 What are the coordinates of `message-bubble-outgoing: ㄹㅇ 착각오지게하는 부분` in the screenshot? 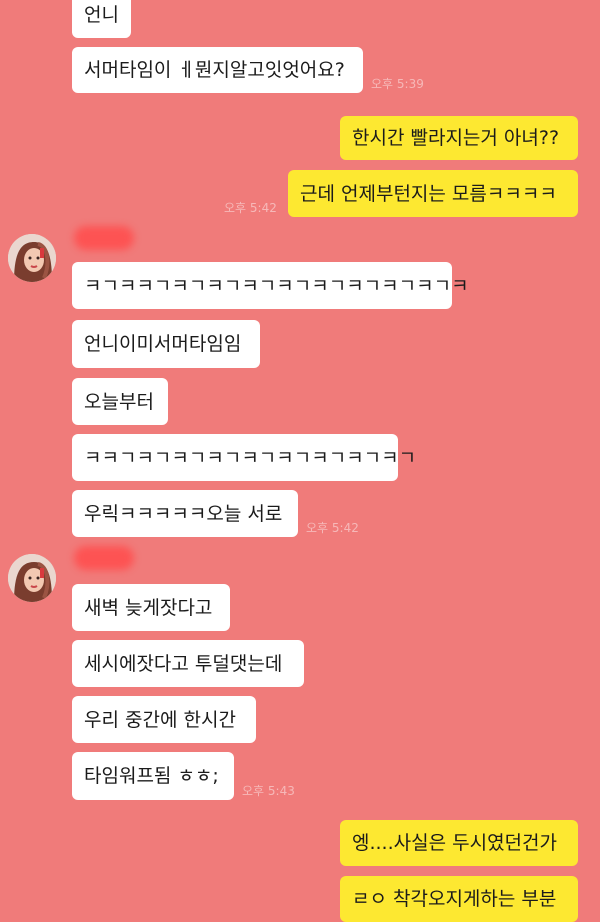 It's located at (459, 899).